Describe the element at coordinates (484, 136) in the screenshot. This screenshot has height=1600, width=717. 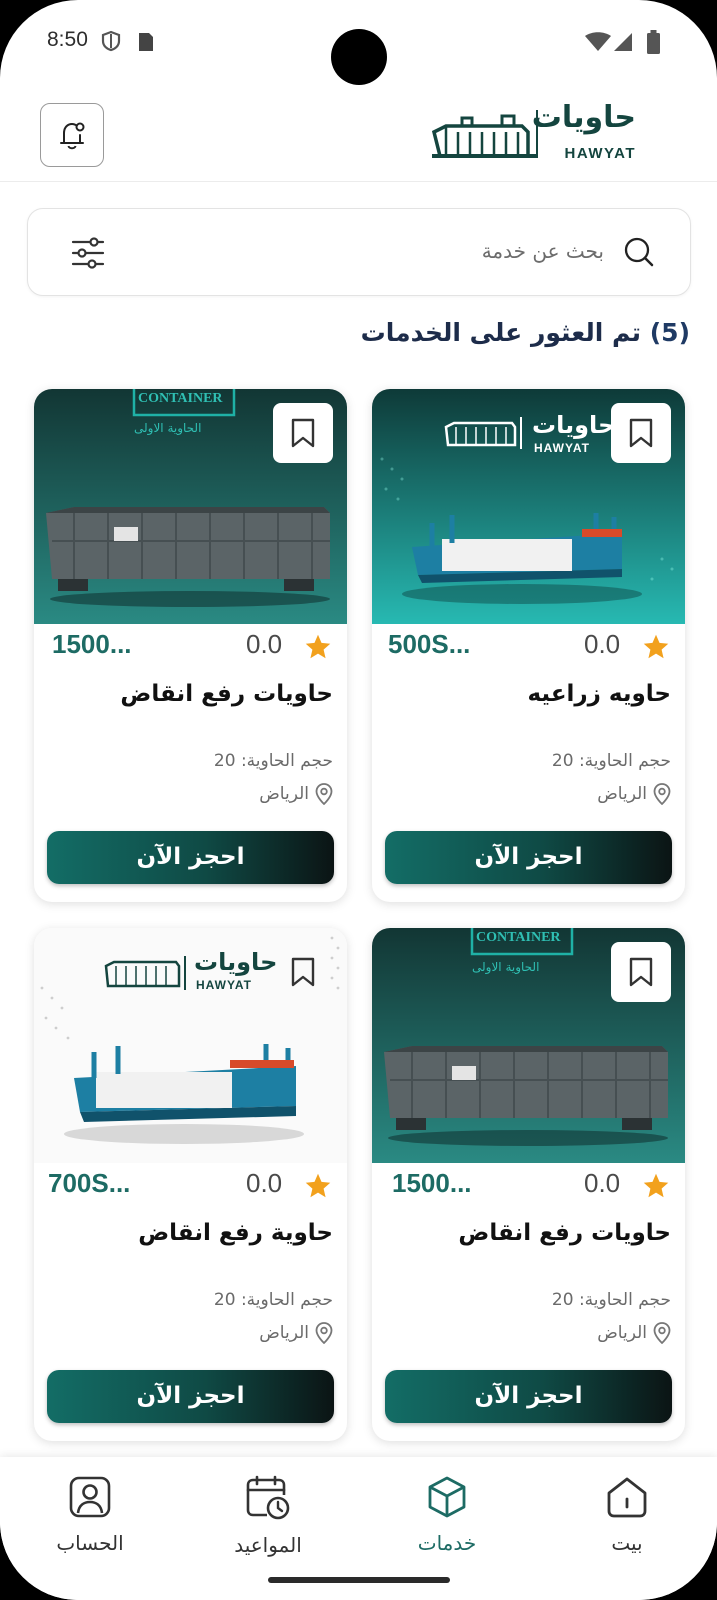
I see `container-logo-icon` at that location.